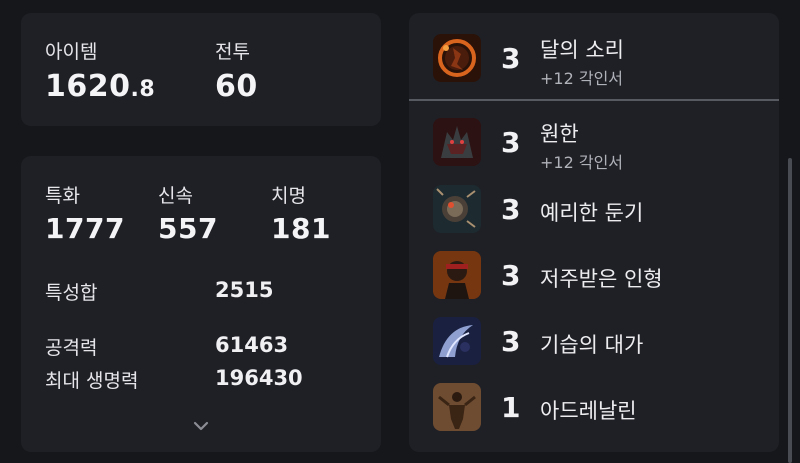  I want to click on item-level-value: 1620.8, so click(100, 86).